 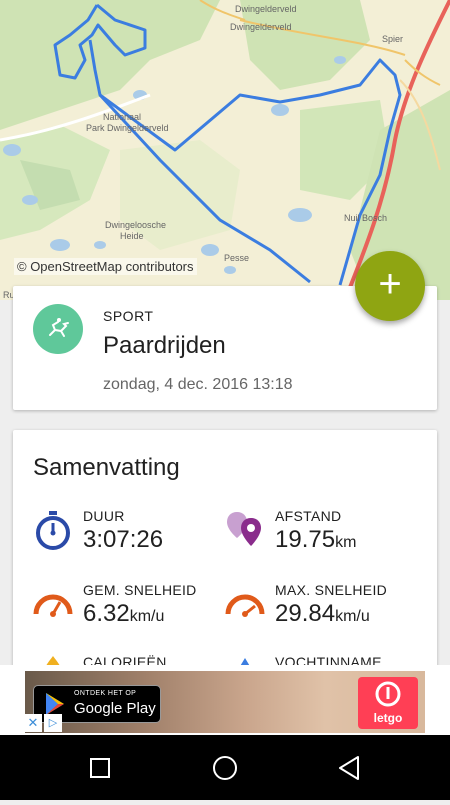 What do you see at coordinates (352, 616) in the screenshot?
I see `max-speed-unit: km/u` at bounding box center [352, 616].